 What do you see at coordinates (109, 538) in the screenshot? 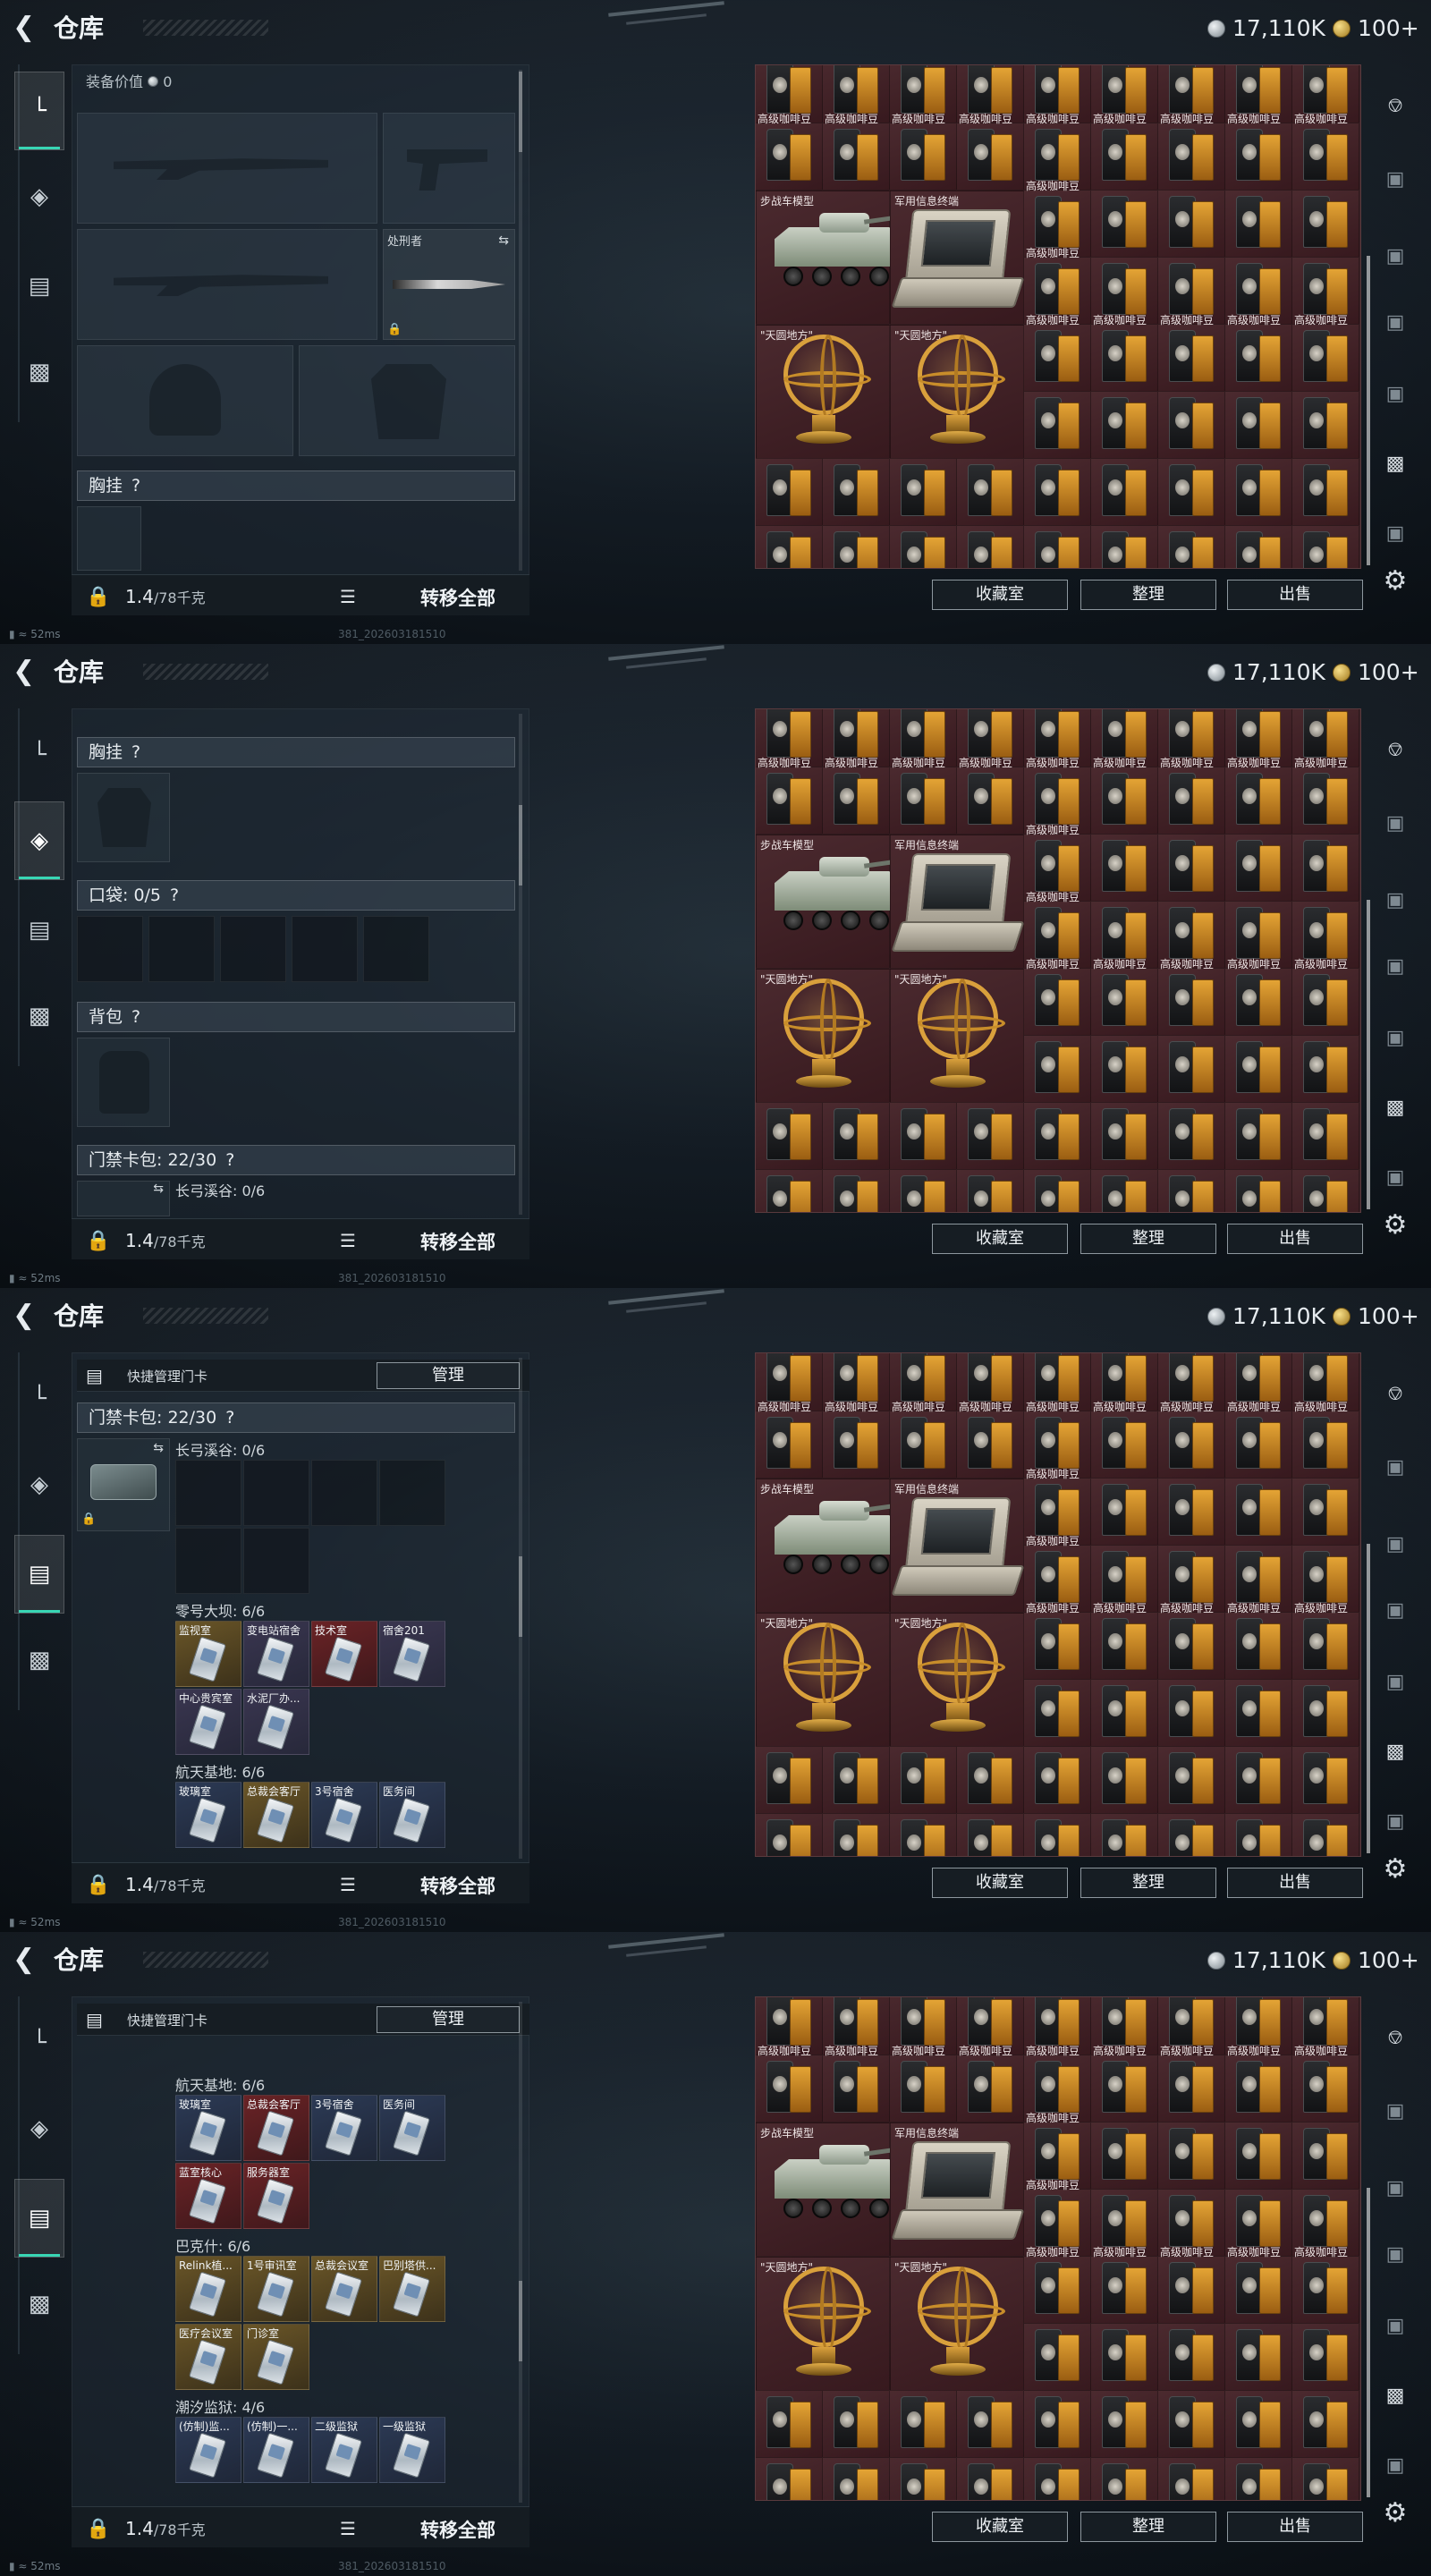
I see `chest-rig-slot` at bounding box center [109, 538].